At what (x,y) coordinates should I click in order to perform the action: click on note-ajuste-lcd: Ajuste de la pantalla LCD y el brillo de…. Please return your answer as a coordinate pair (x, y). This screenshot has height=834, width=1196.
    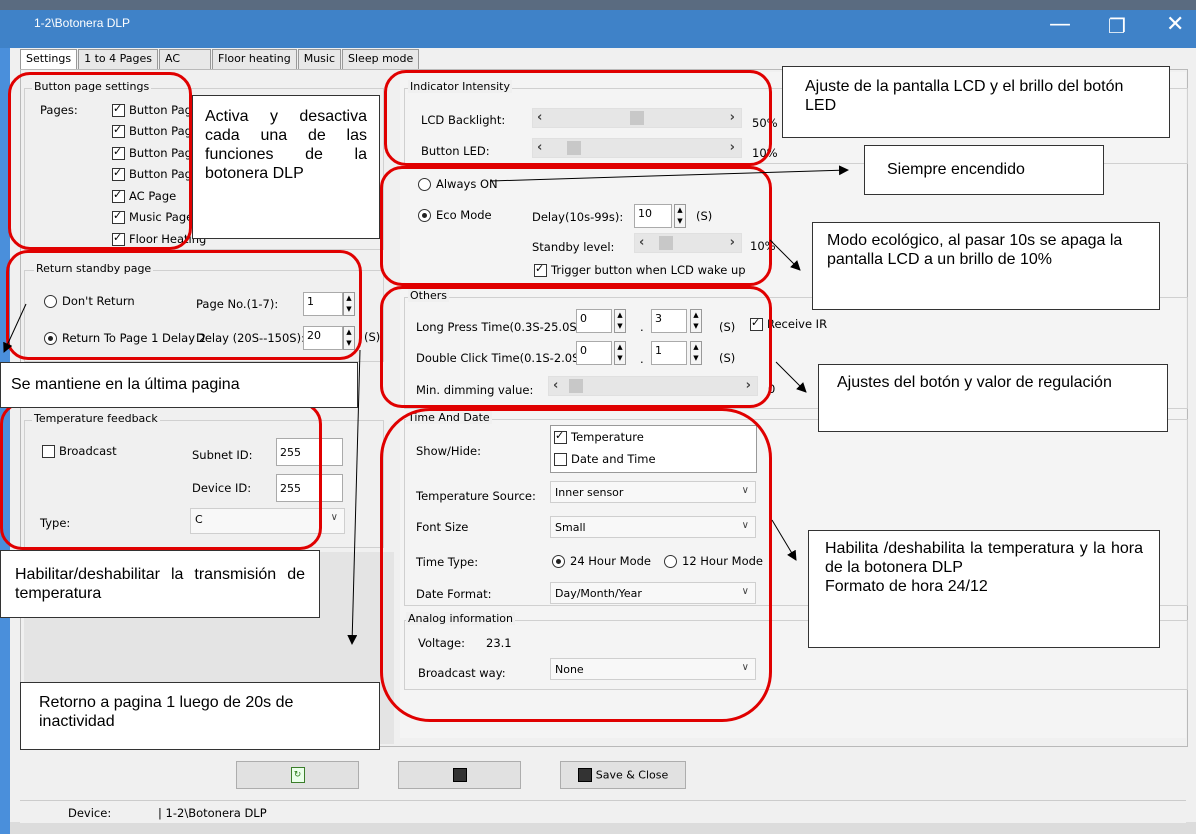
    Looking at the image, I should click on (976, 102).